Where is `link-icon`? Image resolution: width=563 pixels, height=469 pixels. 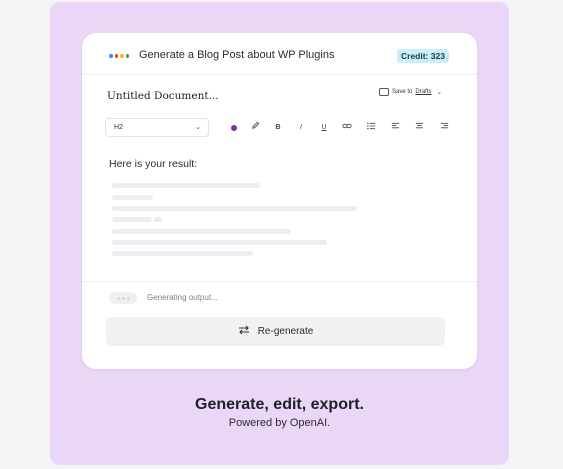
link-icon is located at coordinates (347, 128).